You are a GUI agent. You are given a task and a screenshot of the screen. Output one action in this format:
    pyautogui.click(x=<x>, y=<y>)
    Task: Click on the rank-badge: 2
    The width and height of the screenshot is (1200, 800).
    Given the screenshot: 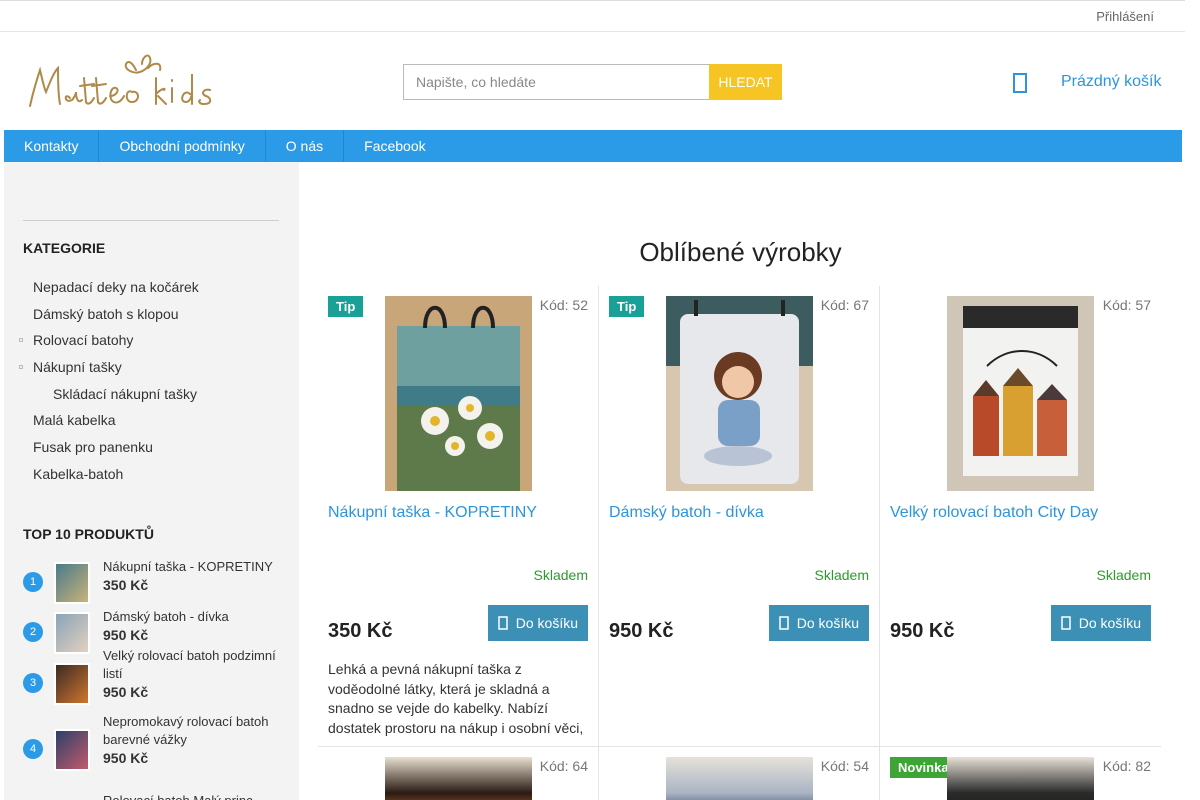 What is the action you would take?
    pyautogui.click(x=33, y=632)
    